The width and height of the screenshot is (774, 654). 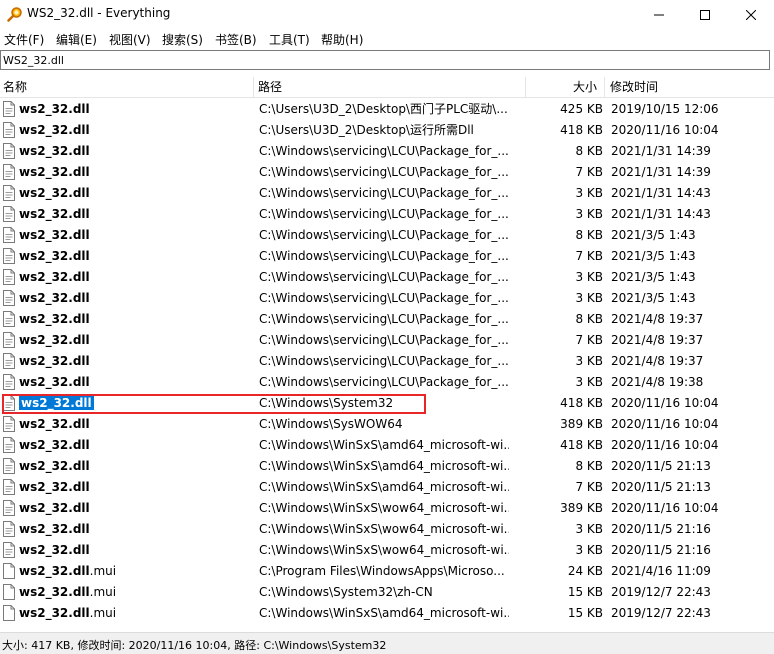 What do you see at coordinates (326, 403) in the screenshot?
I see `cell-path: C:\Windows\System32` at bounding box center [326, 403].